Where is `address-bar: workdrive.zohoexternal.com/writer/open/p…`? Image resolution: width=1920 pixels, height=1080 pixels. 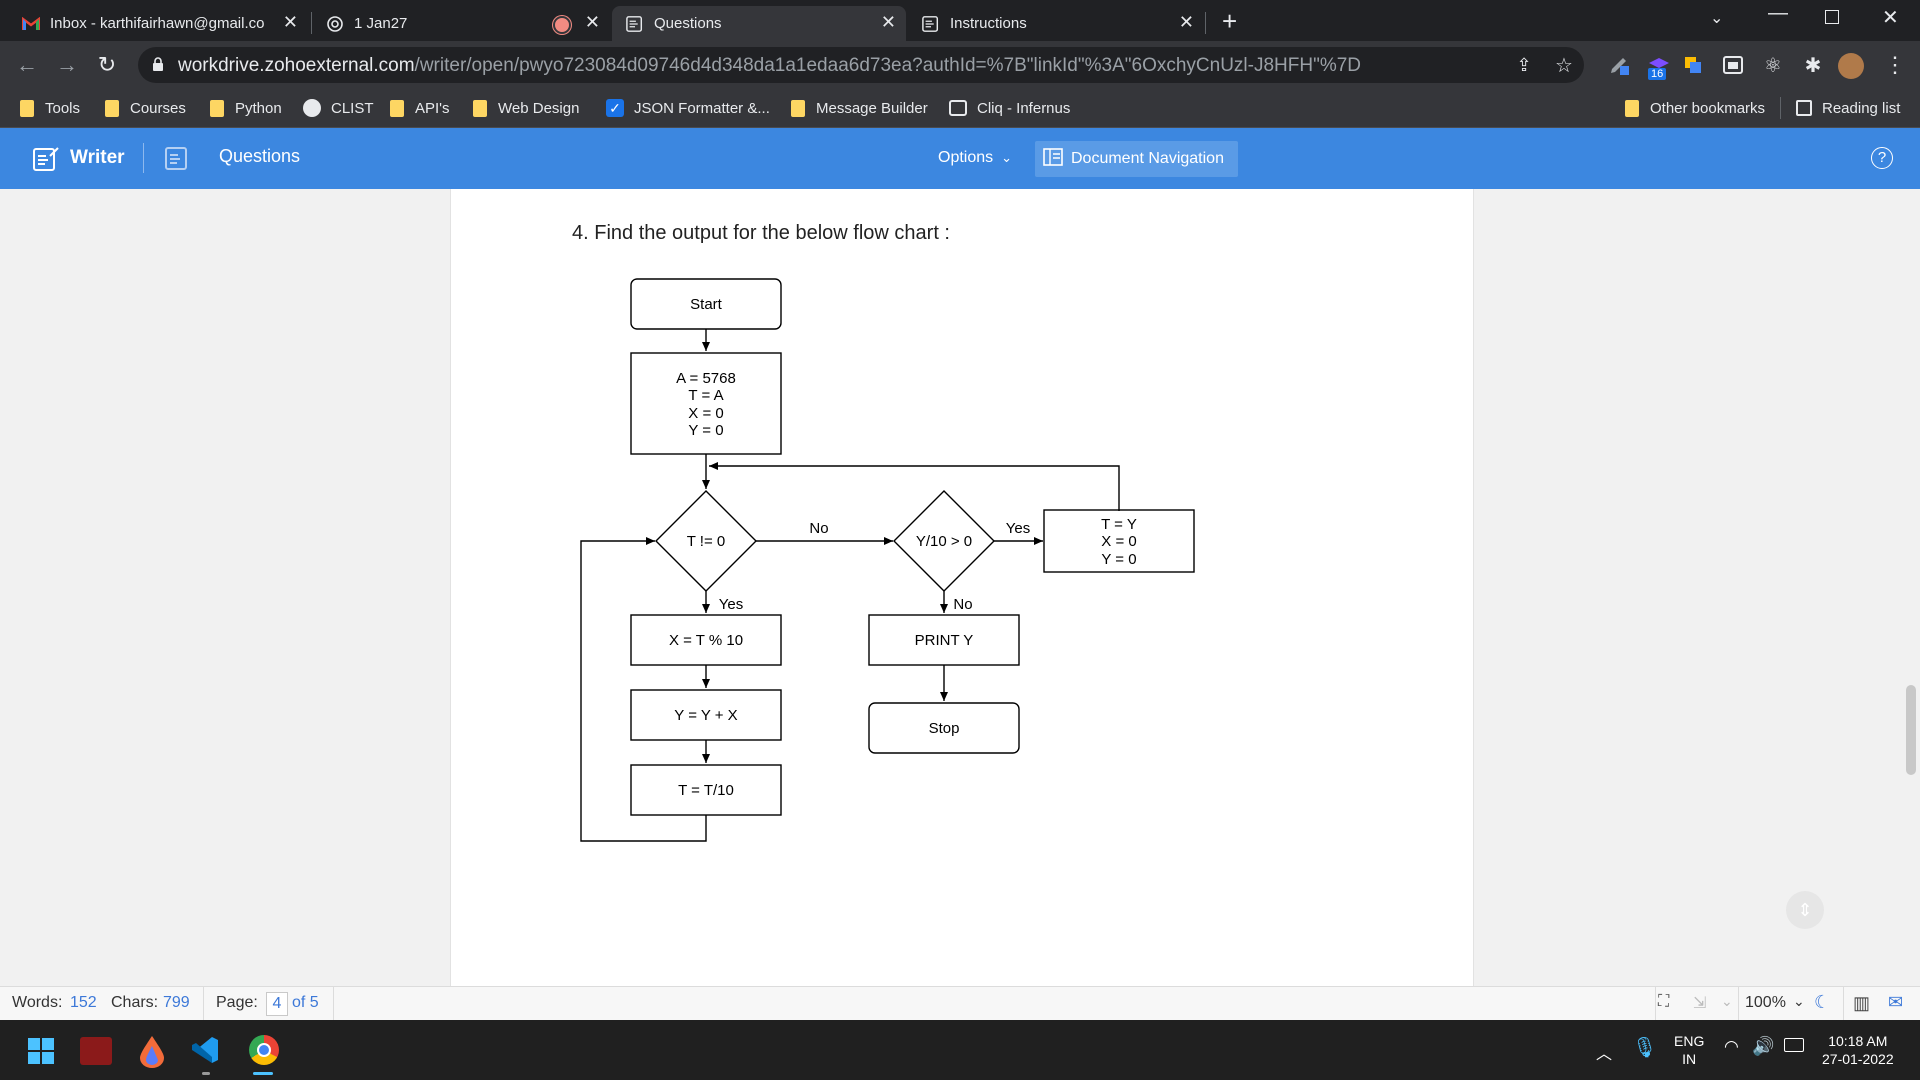 address-bar: workdrive.zohoexternal.com/writer/open/p… is located at coordinates (861, 65).